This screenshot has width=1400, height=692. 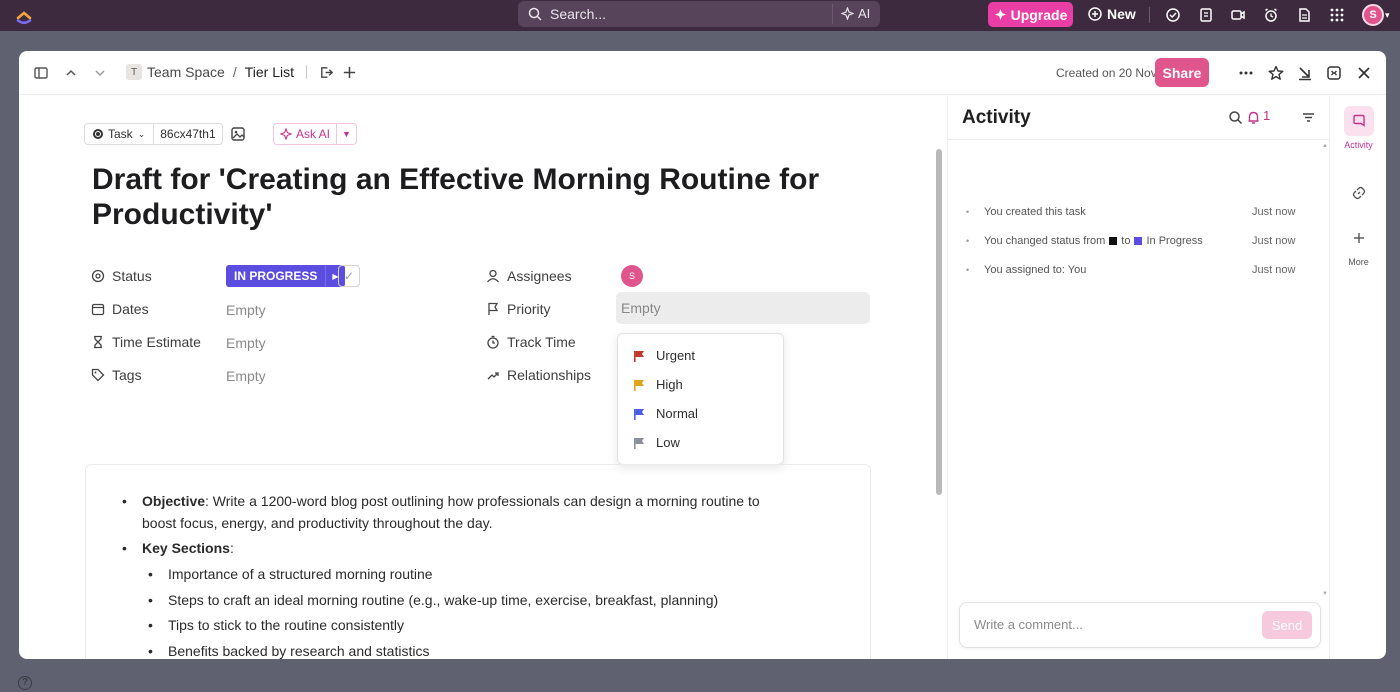 I want to click on help-icon: ?, so click(x=25, y=683).